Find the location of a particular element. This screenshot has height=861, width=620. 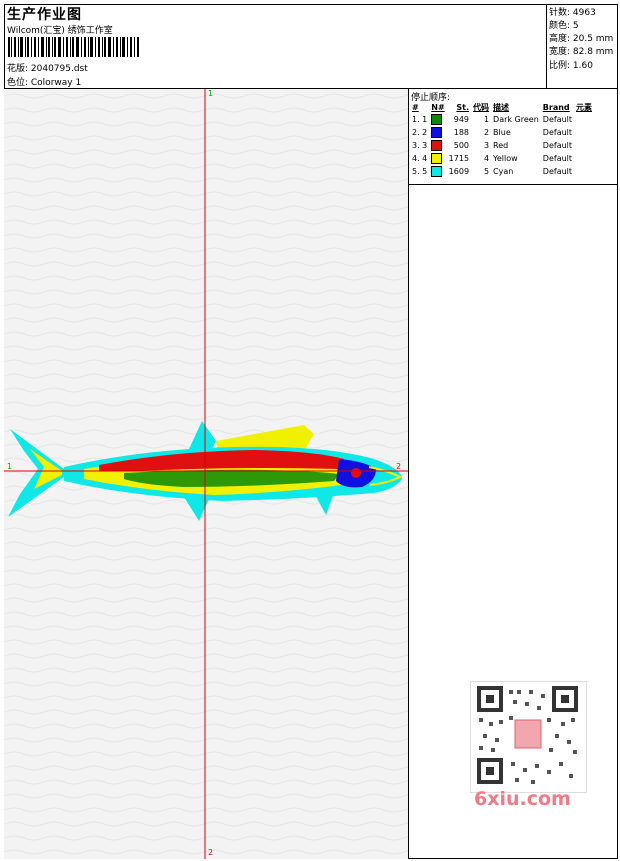

row-index: 5. 5 is located at coordinates (420, 171).